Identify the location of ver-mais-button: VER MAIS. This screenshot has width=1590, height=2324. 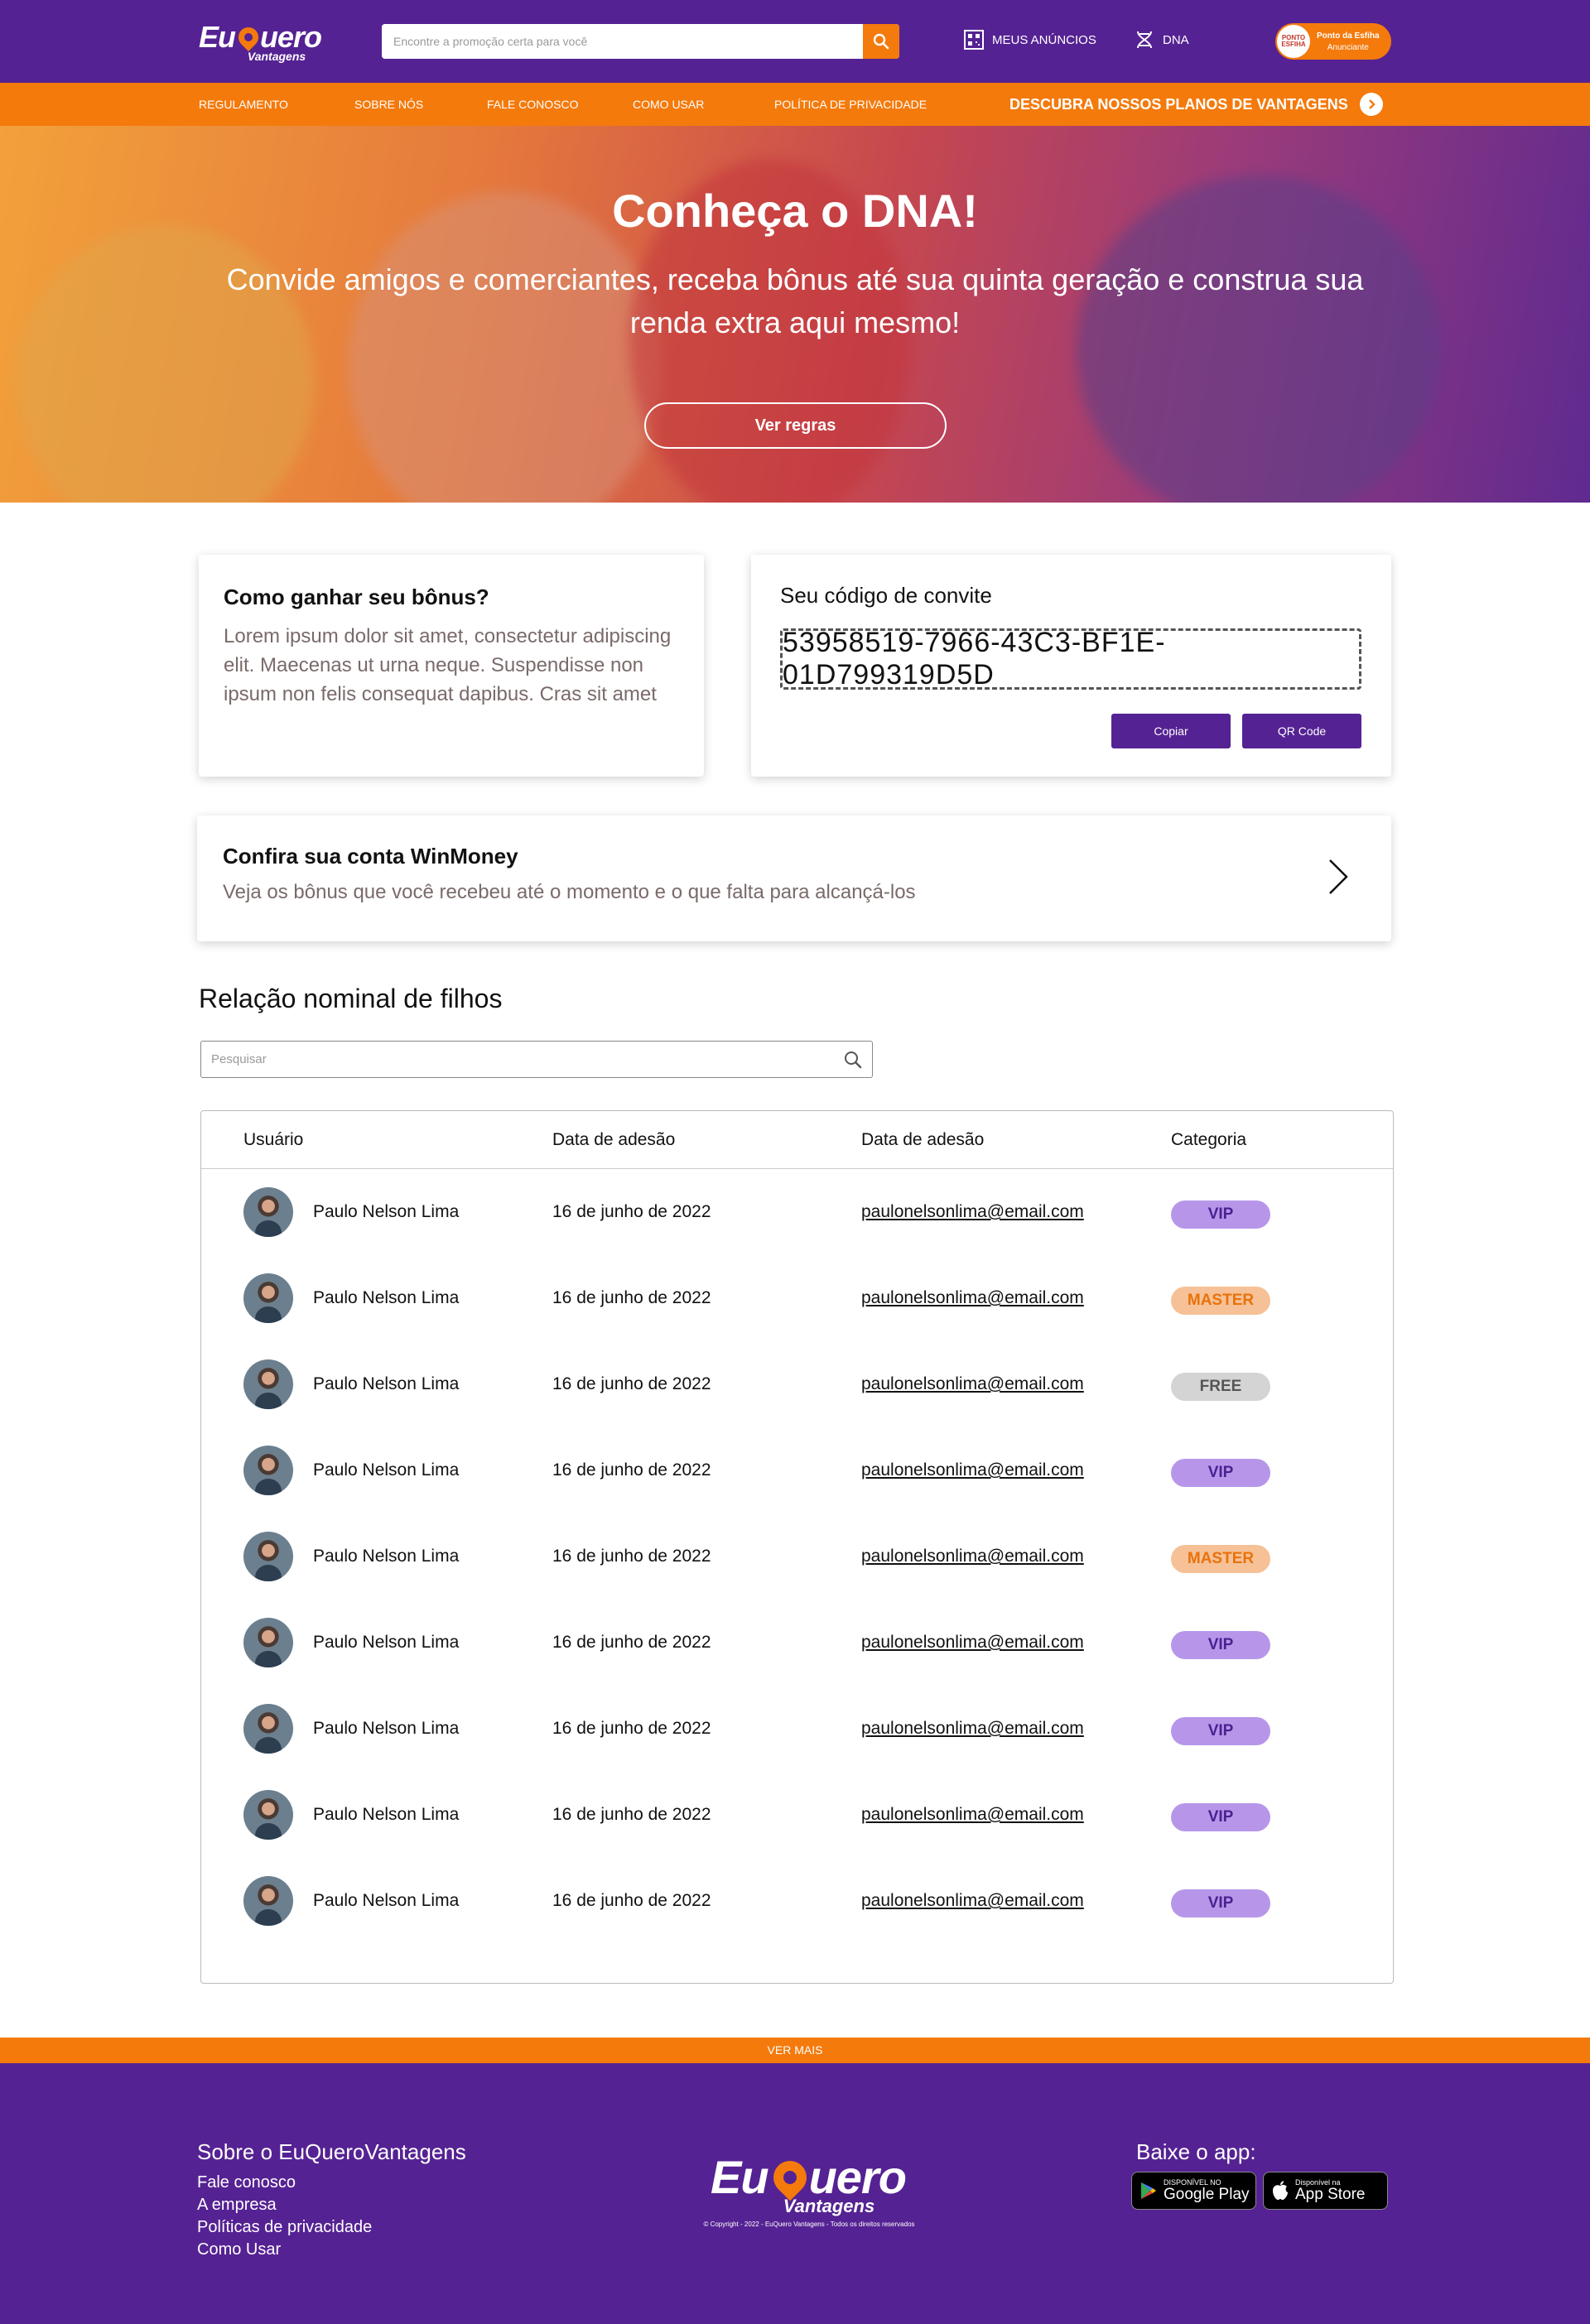
(795, 2050).